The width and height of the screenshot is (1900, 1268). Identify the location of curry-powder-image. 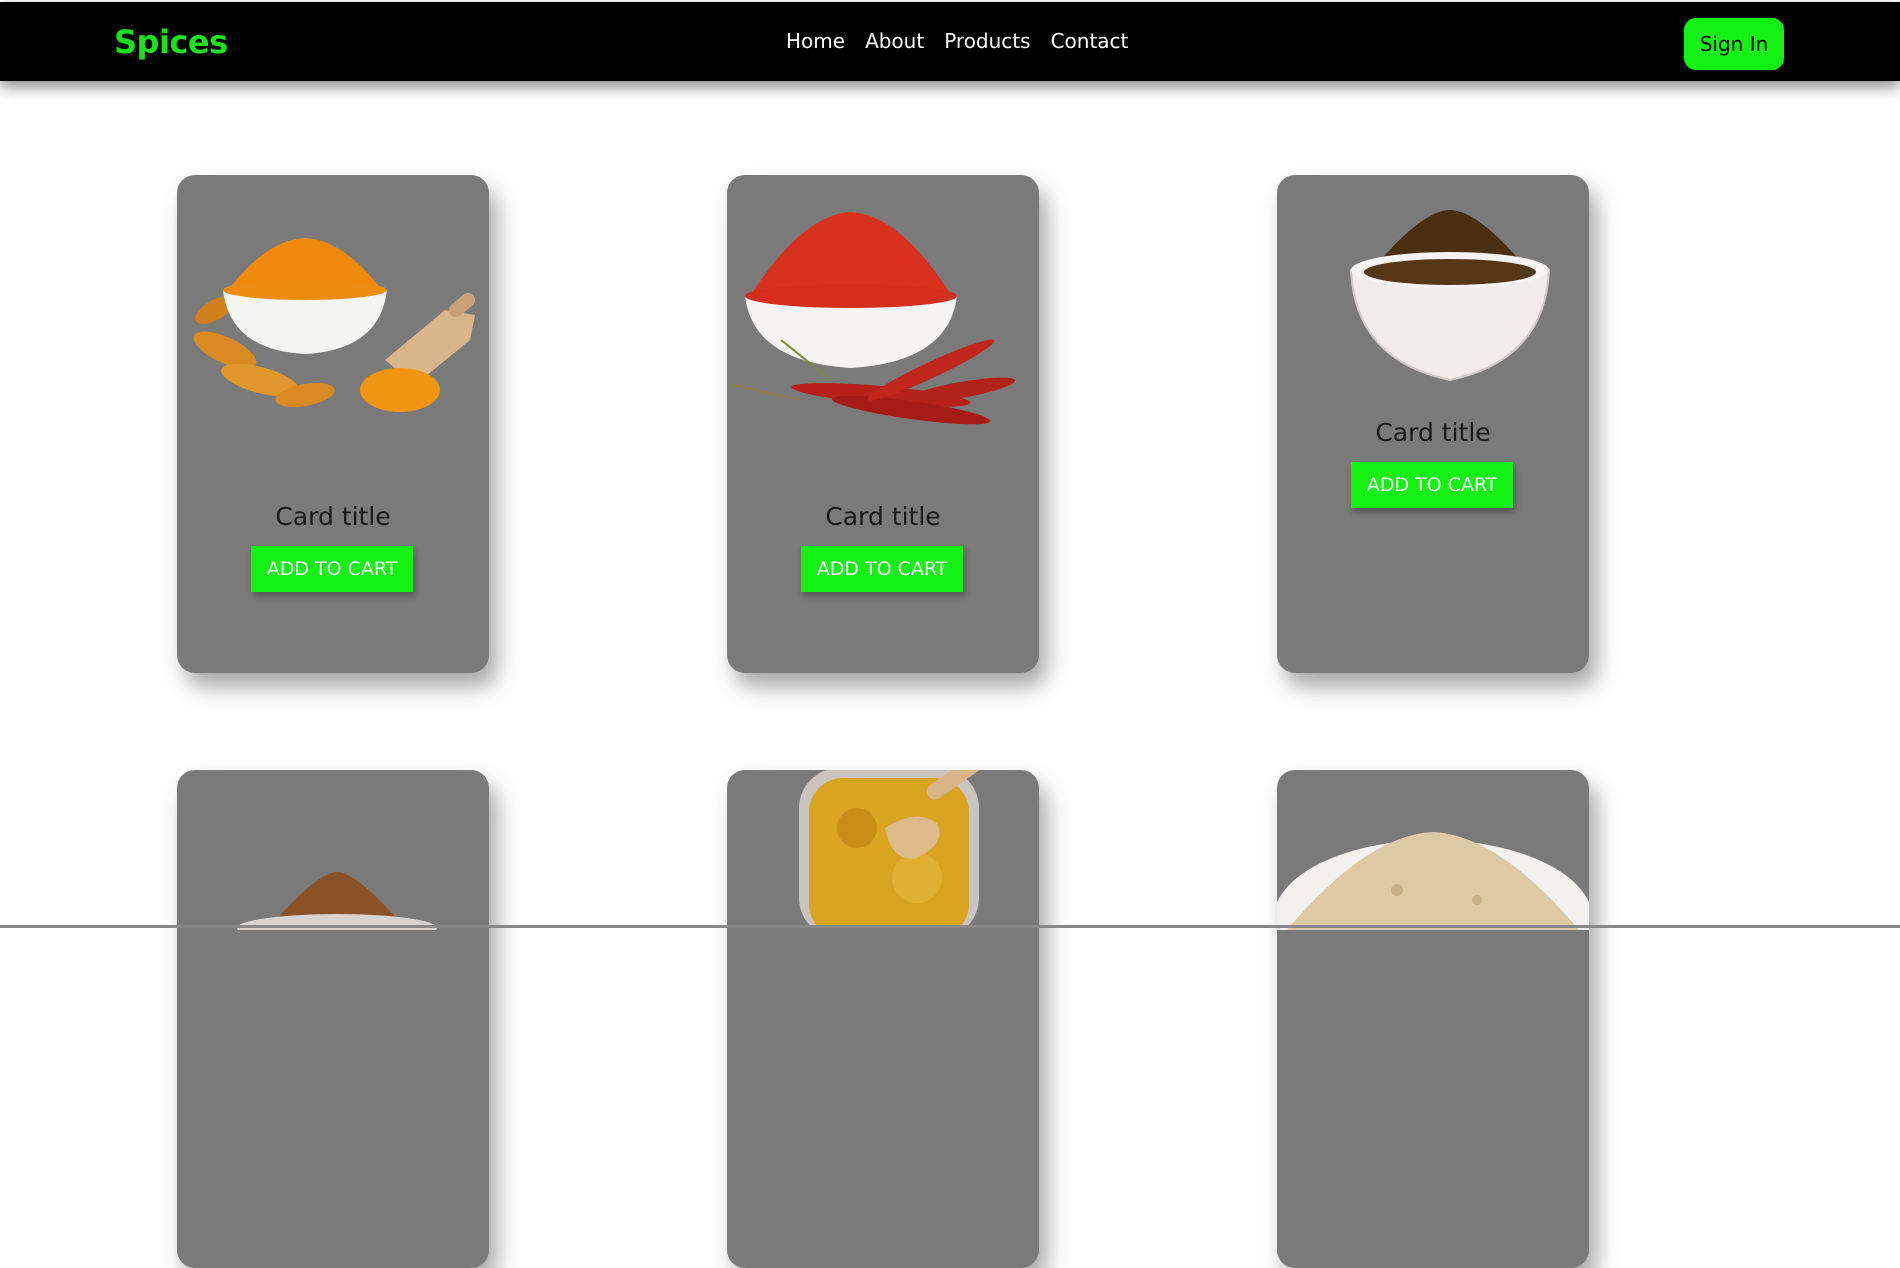
(893, 849).